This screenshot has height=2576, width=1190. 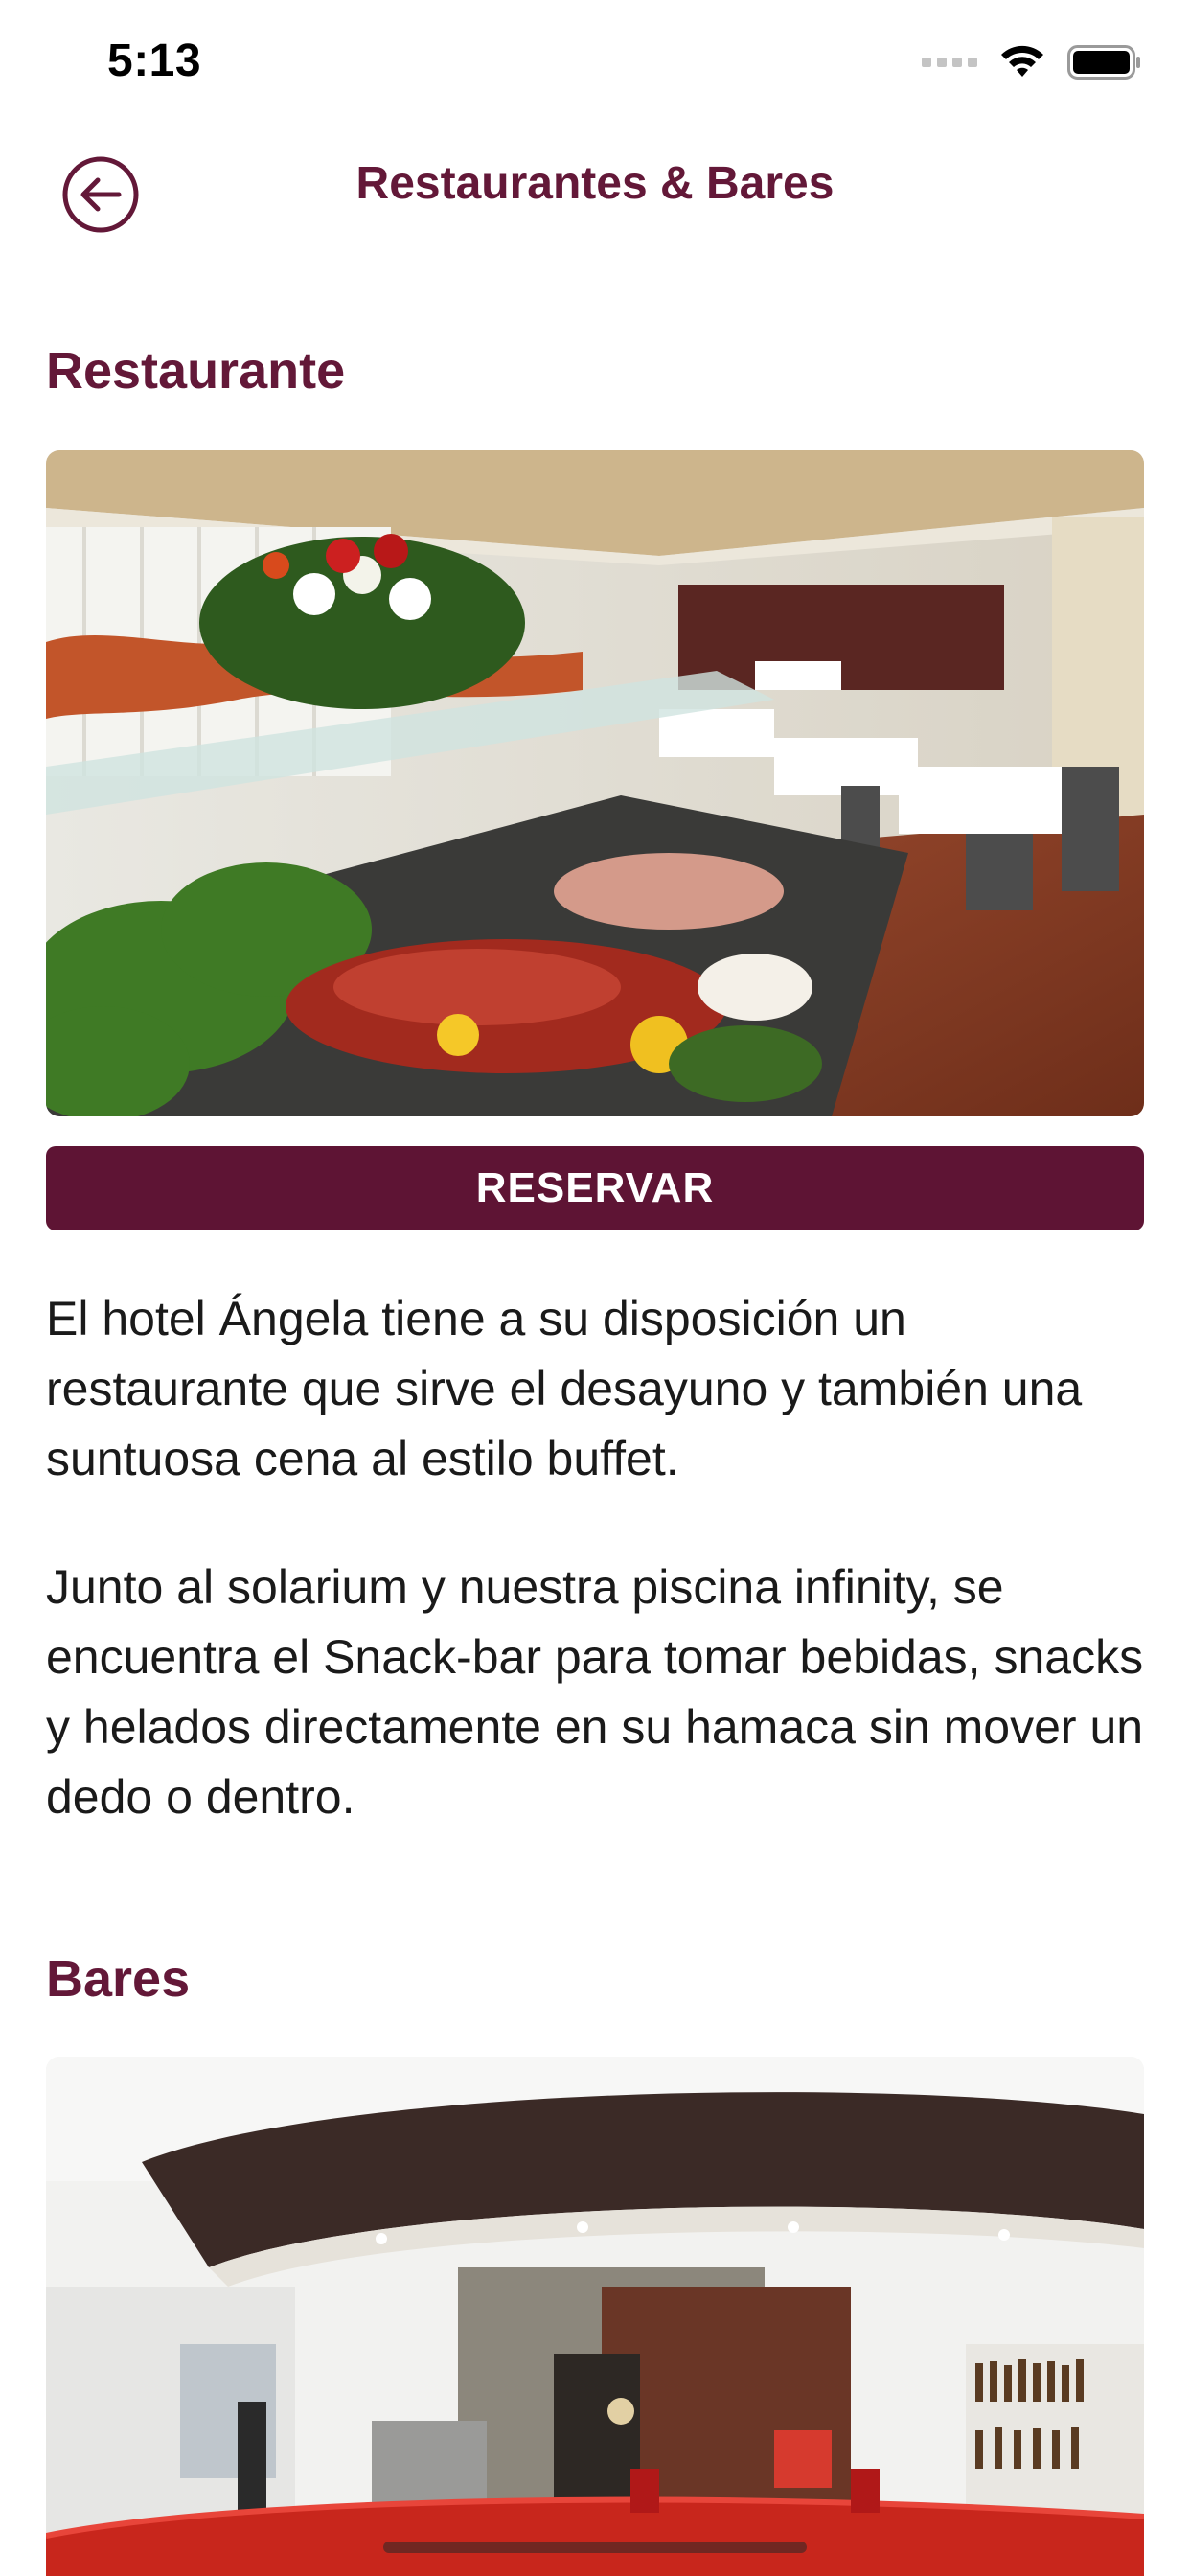 I want to click on battery-icon, so click(x=1103, y=63).